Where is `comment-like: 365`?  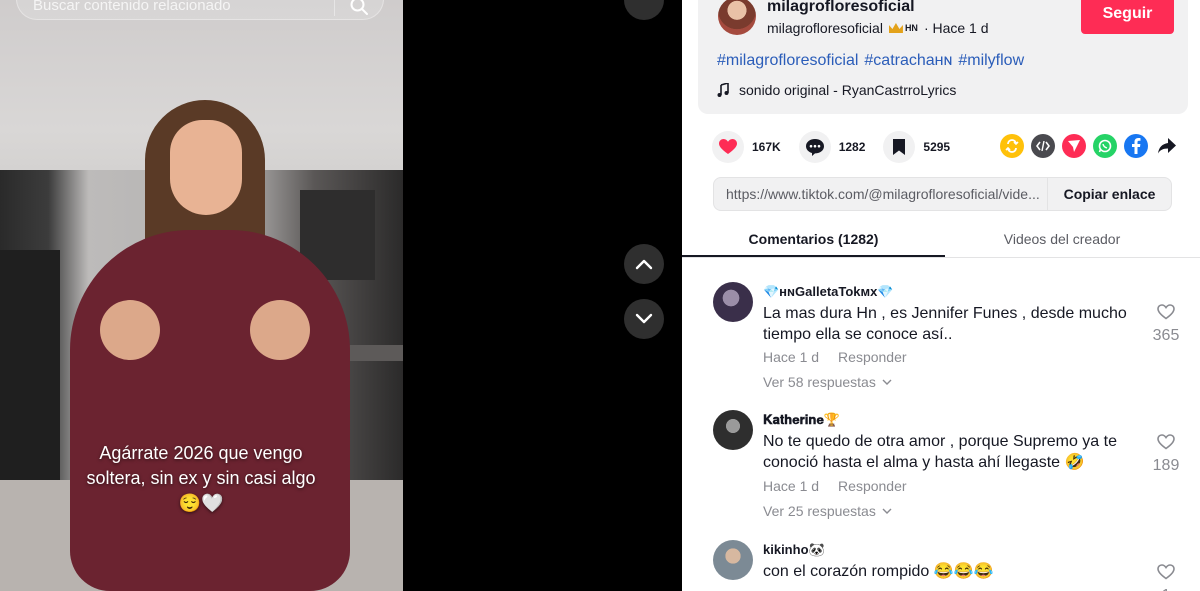 comment-like: 365 is located at coordinates (1166, 324).